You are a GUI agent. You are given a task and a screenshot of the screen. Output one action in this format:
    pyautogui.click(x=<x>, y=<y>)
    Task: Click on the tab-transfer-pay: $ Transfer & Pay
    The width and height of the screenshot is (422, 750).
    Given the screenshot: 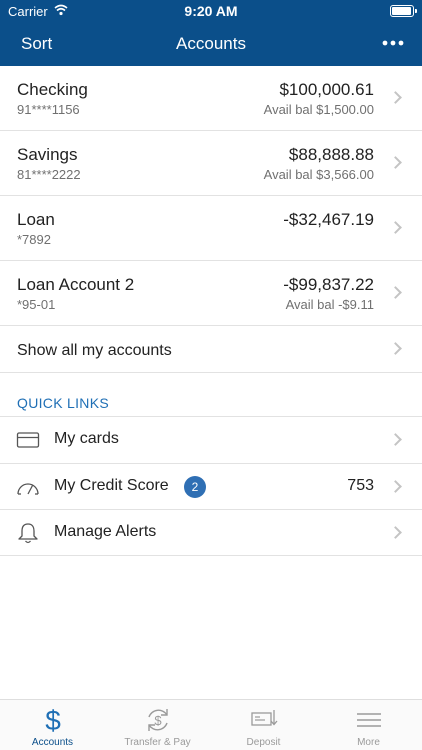 What is the action you would take?
    pyautogui.click(x=157, y=725)
    